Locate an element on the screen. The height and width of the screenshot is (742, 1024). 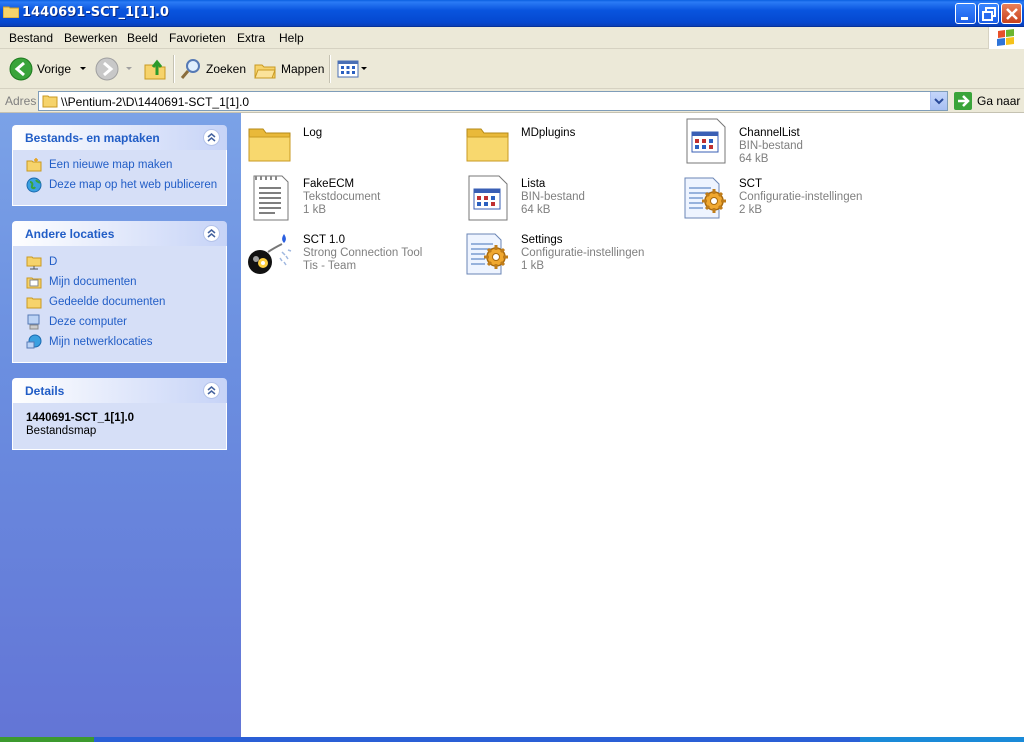
text-file-icon is located at coordinates (271, 198).